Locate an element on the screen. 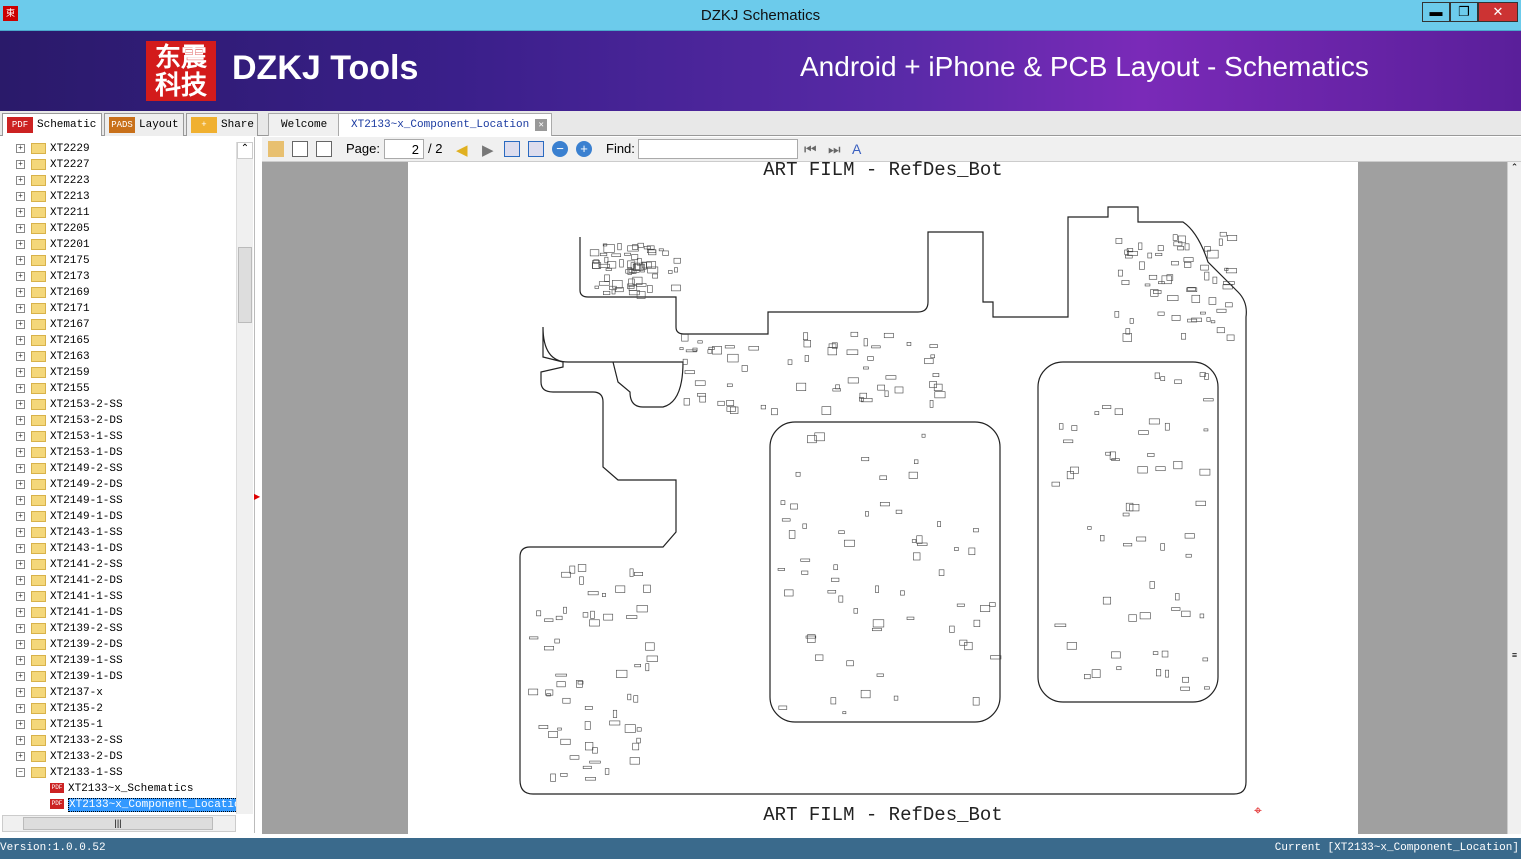  maximize-button: ❐ is located at coordinates (1464, 12).